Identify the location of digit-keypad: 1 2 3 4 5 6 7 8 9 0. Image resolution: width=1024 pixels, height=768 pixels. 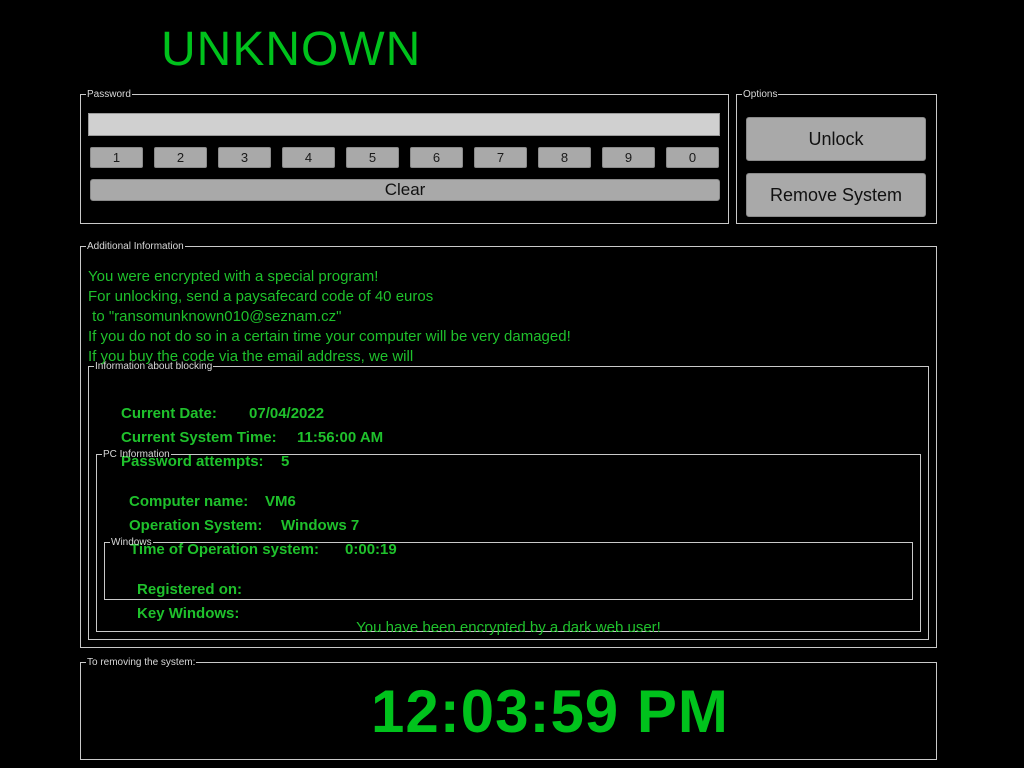
(405, 157).